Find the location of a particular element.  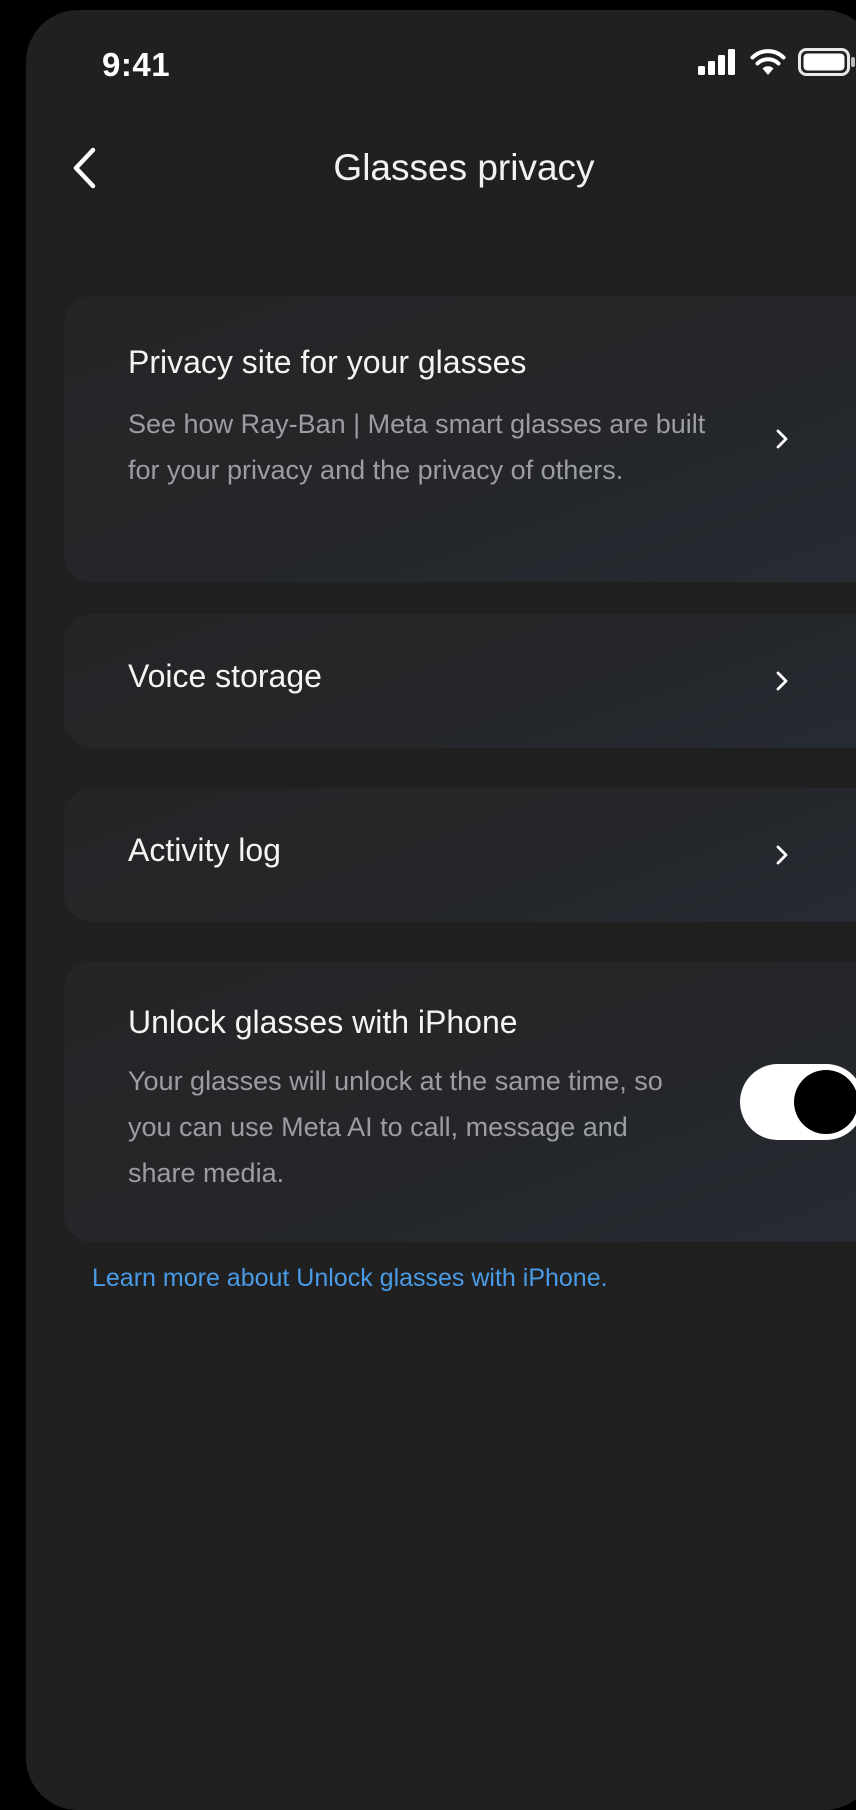

cellular-signal-icon is located at coordinates (718, 64).